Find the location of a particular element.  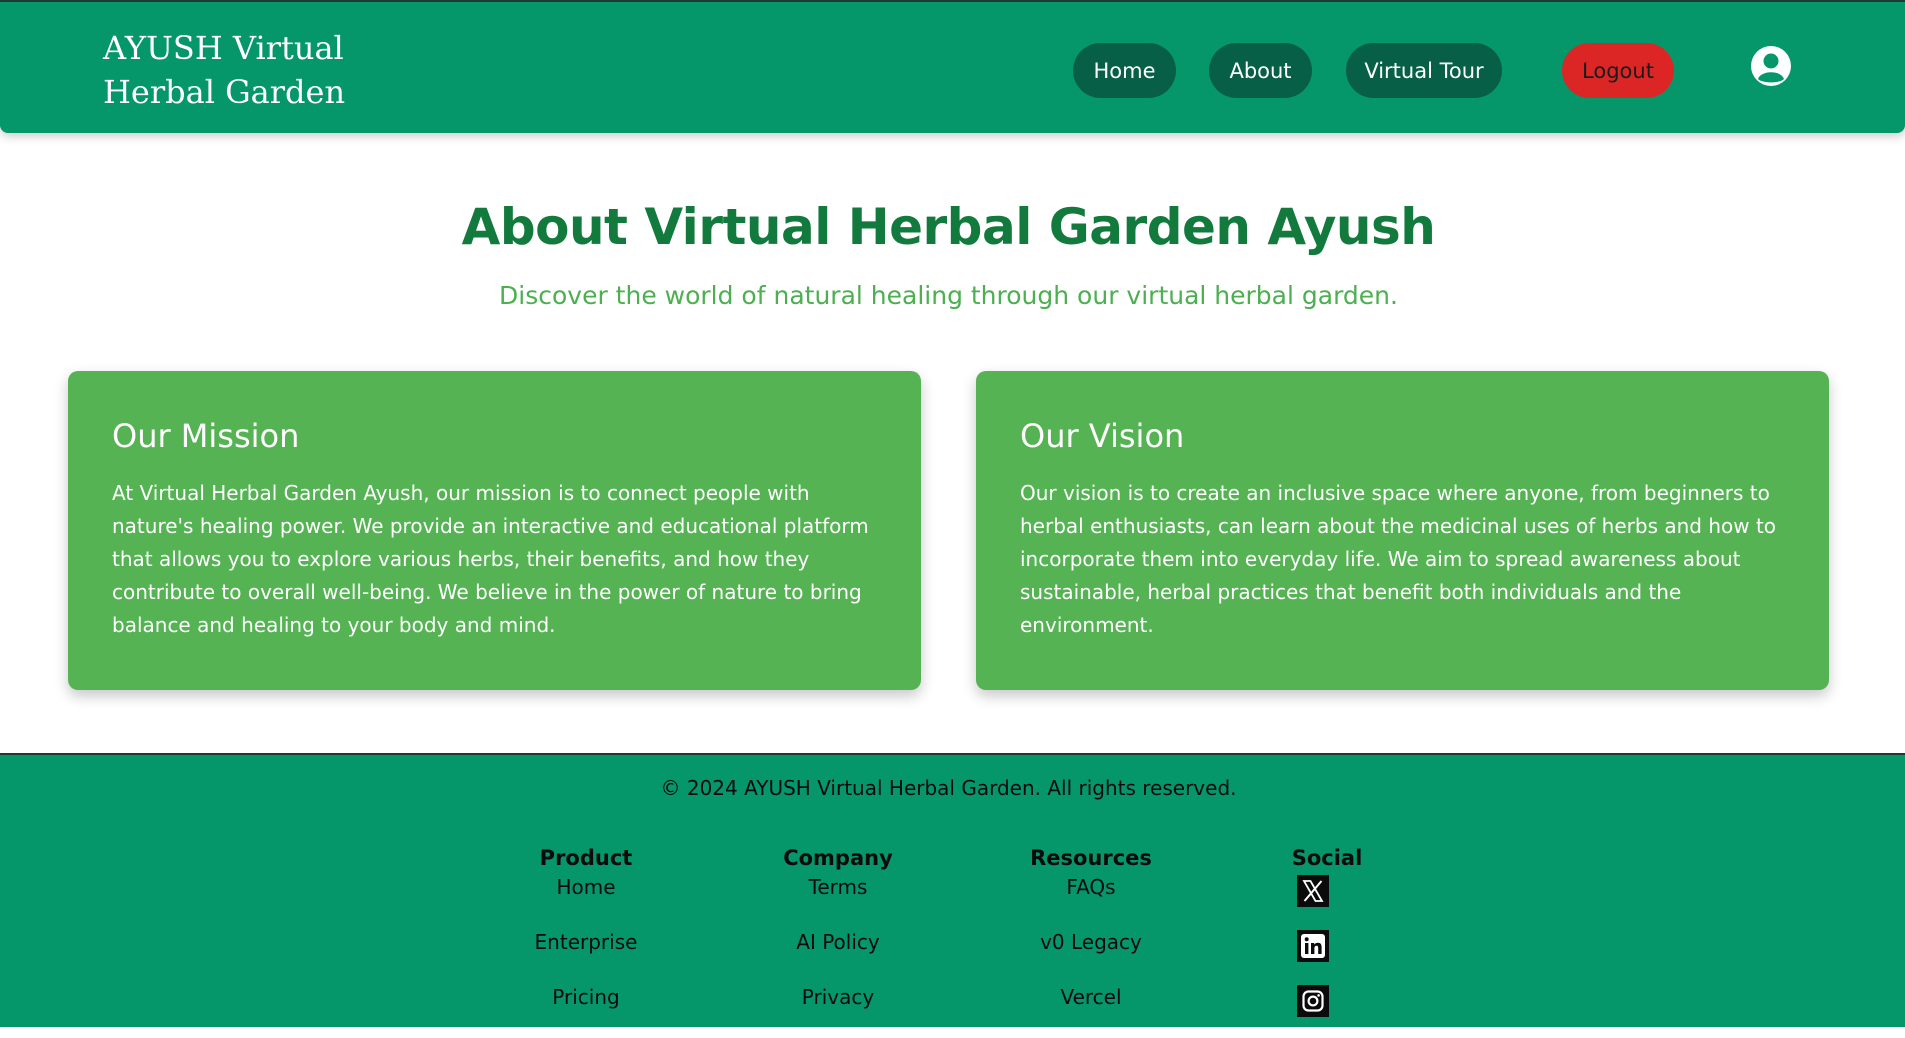

user-circle-icon is located at coordinates (1771, 66).